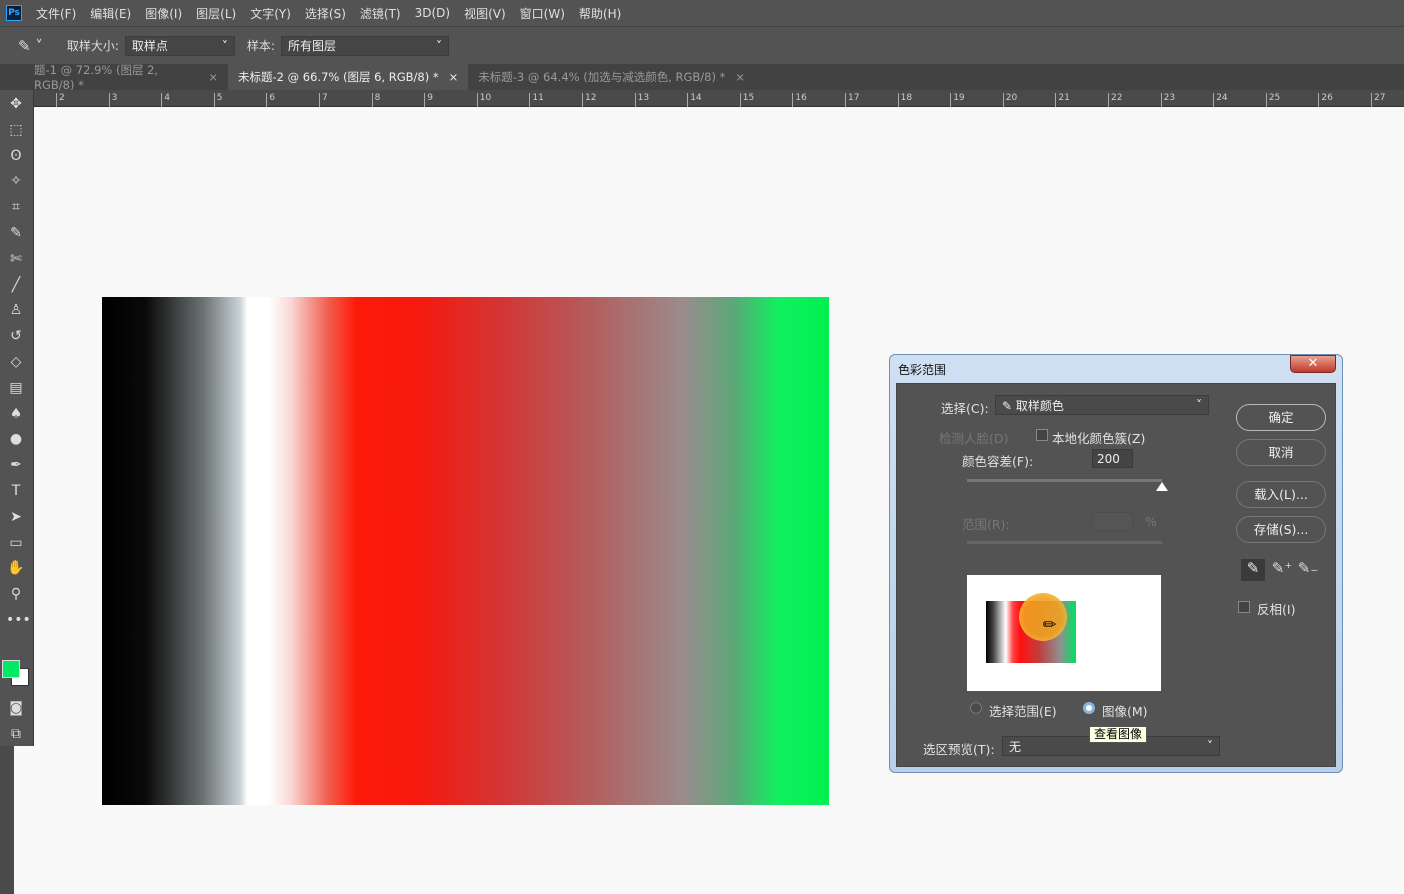 The width and height of the screenshot is (1404, 894). I want to click on magic-wand-tool-icon: ✧, so click(16, 181).